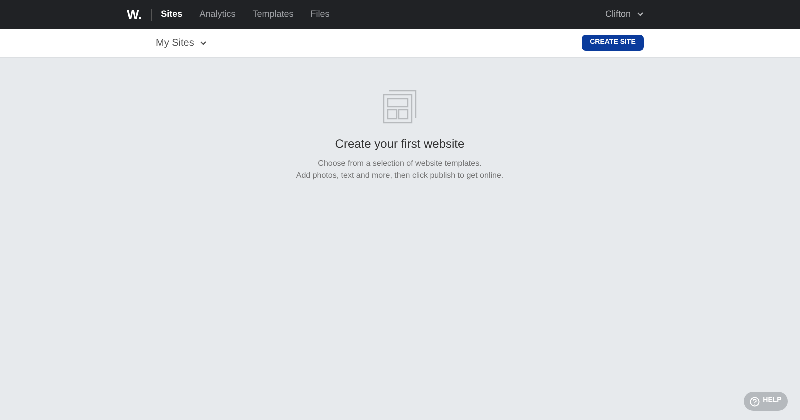  I want to click on logo: W., so click(134, 14).